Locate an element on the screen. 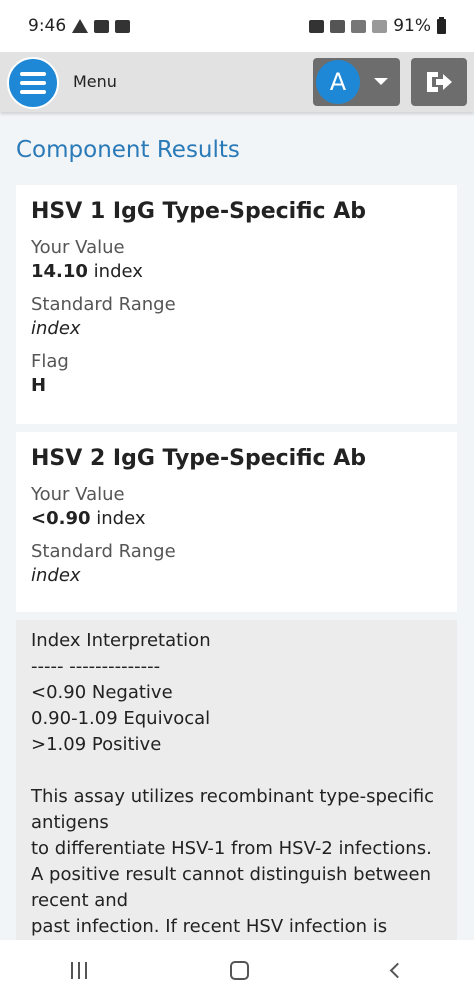  wifi-icon is located at coordinates (359, 26).